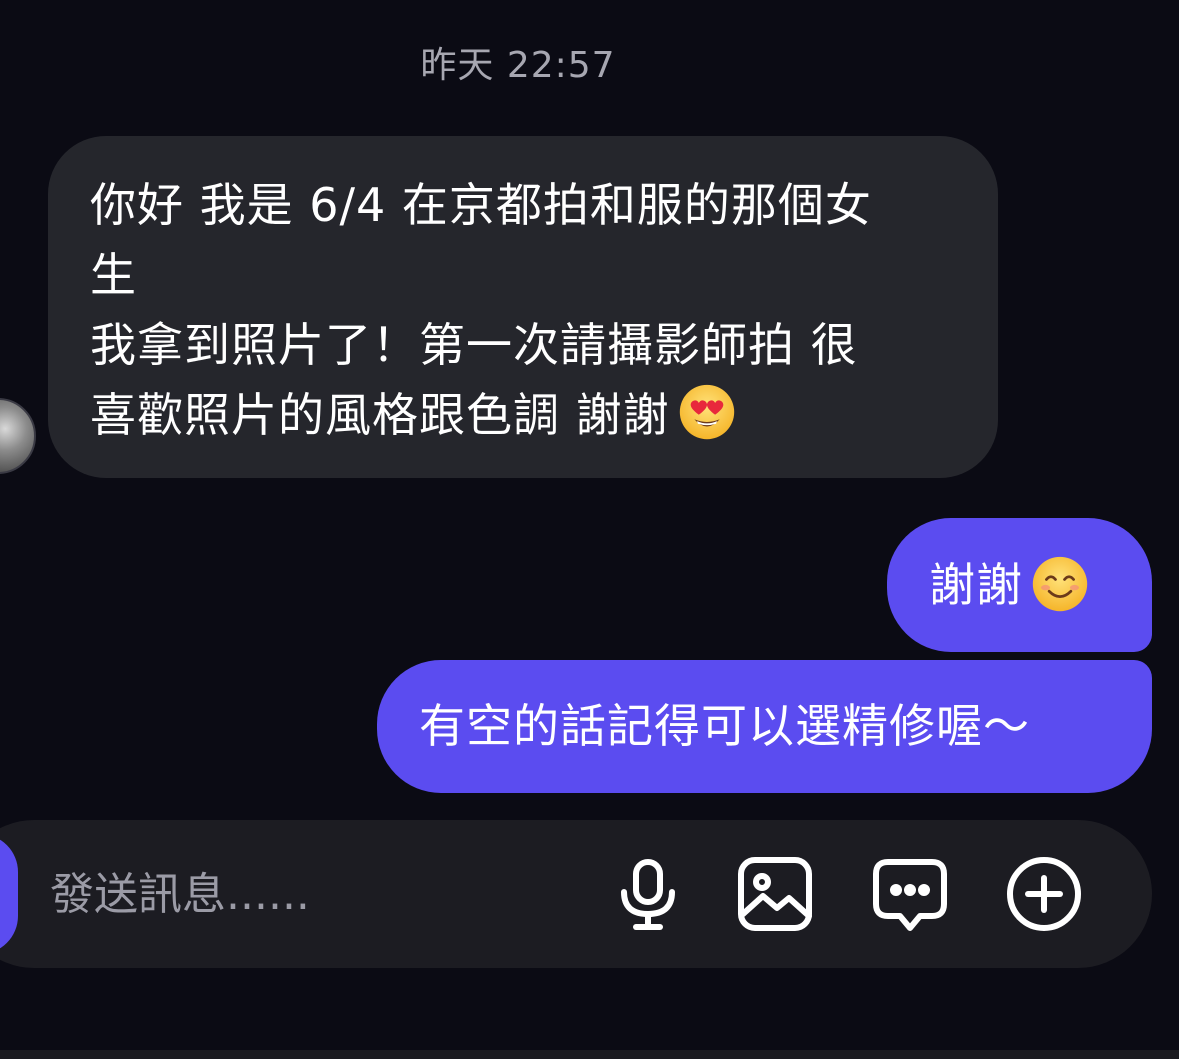 The height and width of the screenshot is (1059, 1179). Describe the element at coordinates (518, 65) in the screenshot. I see `message-timestamp: 昨天 22:57` at that location.